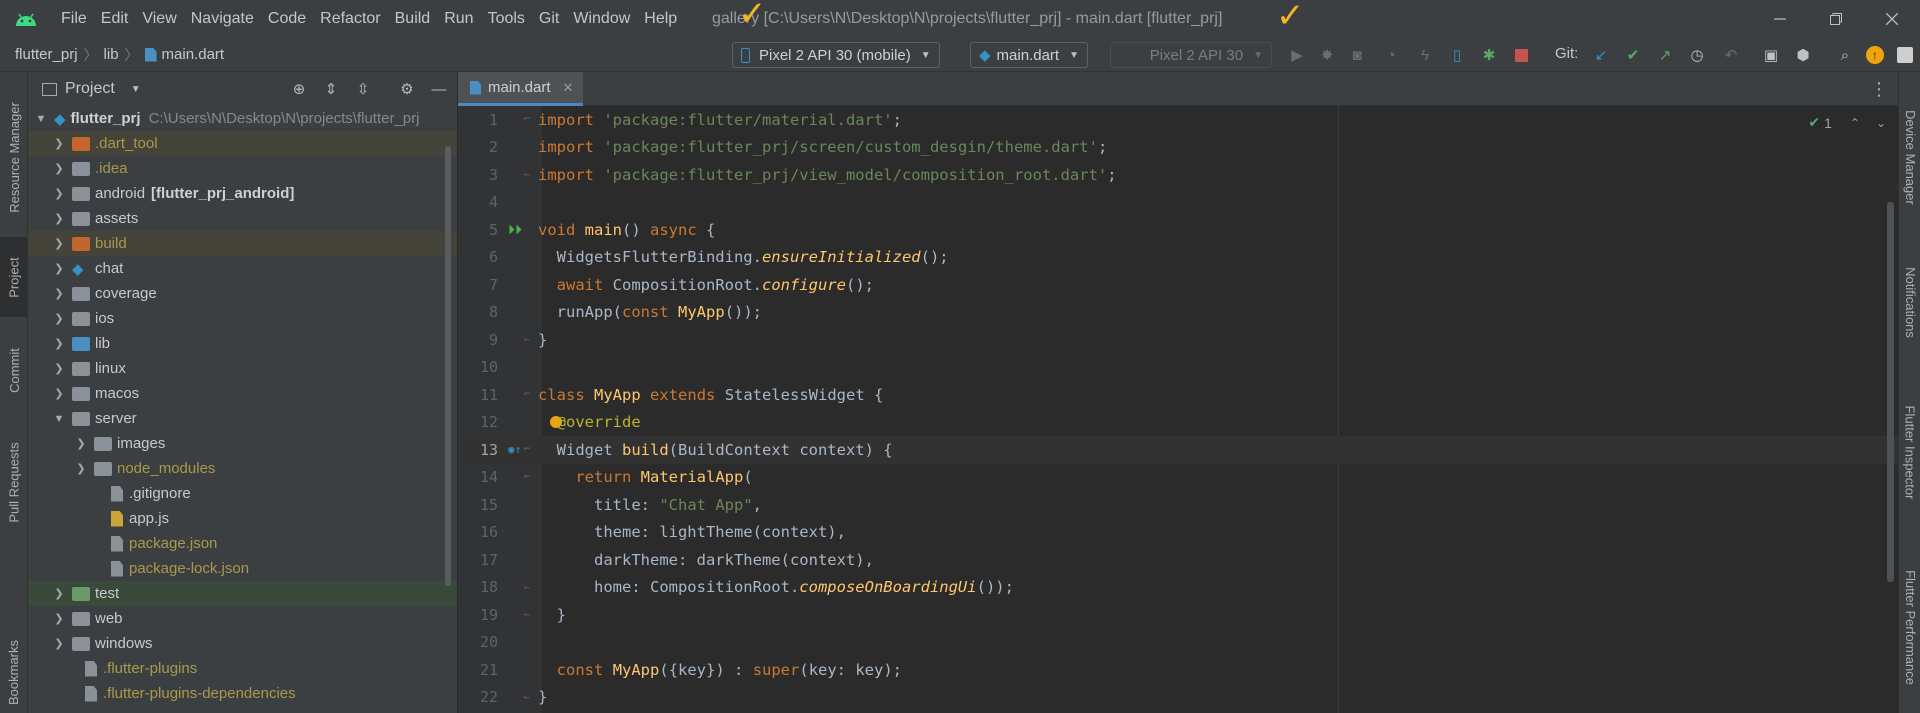 This screenshot has height=713, width=1920. I want to click on run-config-label: main.dart, so click(1028, 55).